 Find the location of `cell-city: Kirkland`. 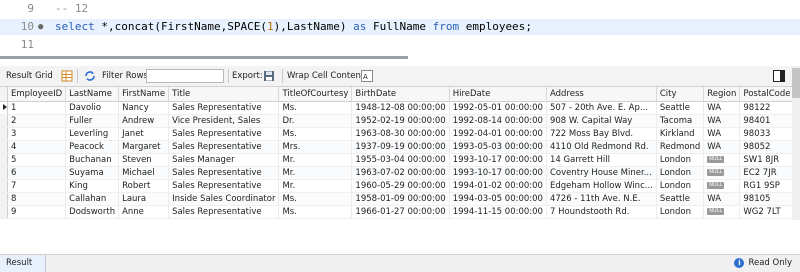

cell-city: Kirkland is located at coordinates (680, 134).